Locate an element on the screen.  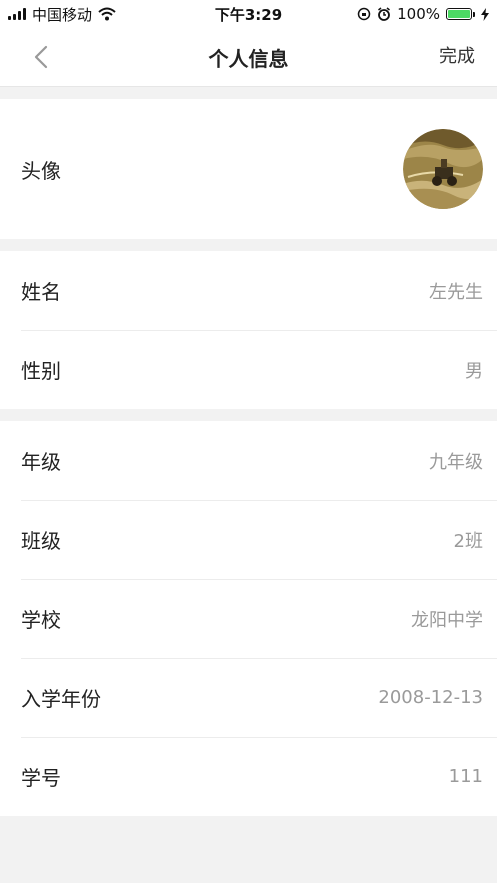
navigation-bar: 个人信息 完成 is located at coordinates (248, 57).